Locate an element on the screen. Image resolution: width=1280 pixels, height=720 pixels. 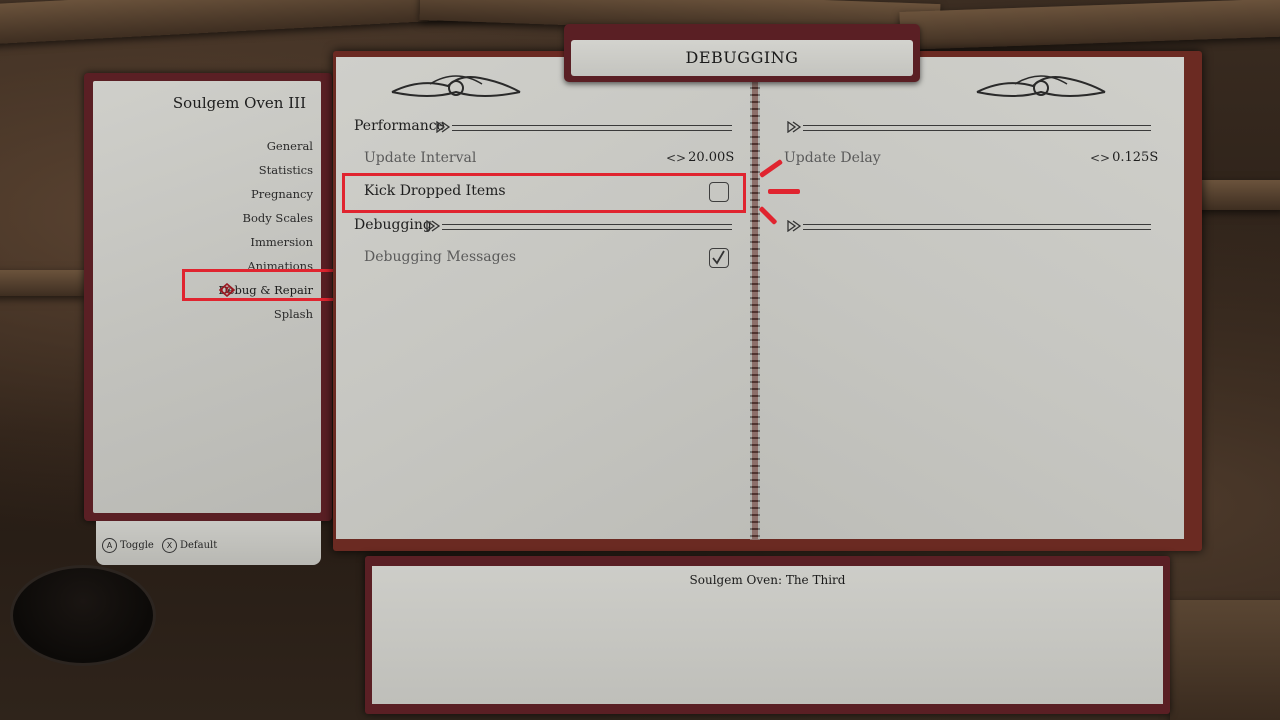
menu-item-statistics: Statistics is located at coordinates (213, 170).